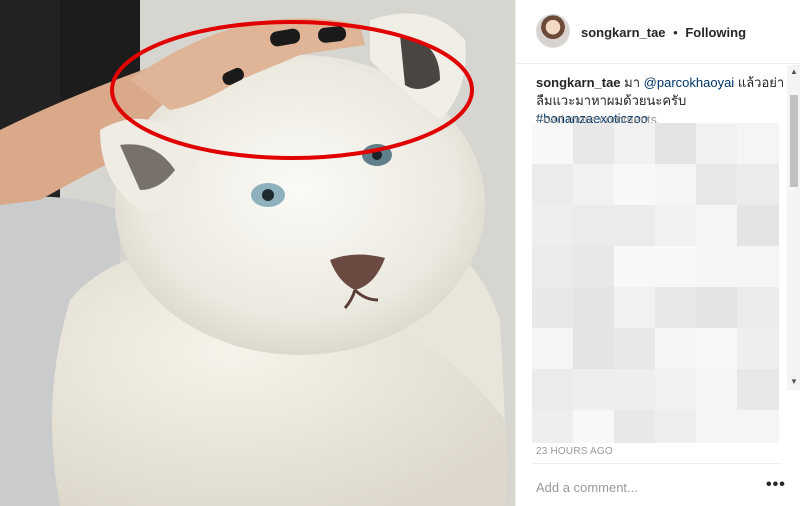 The width and height of the screenshot is (800, 506). I want to click on caption-text-1: มา, so click(632, 82).